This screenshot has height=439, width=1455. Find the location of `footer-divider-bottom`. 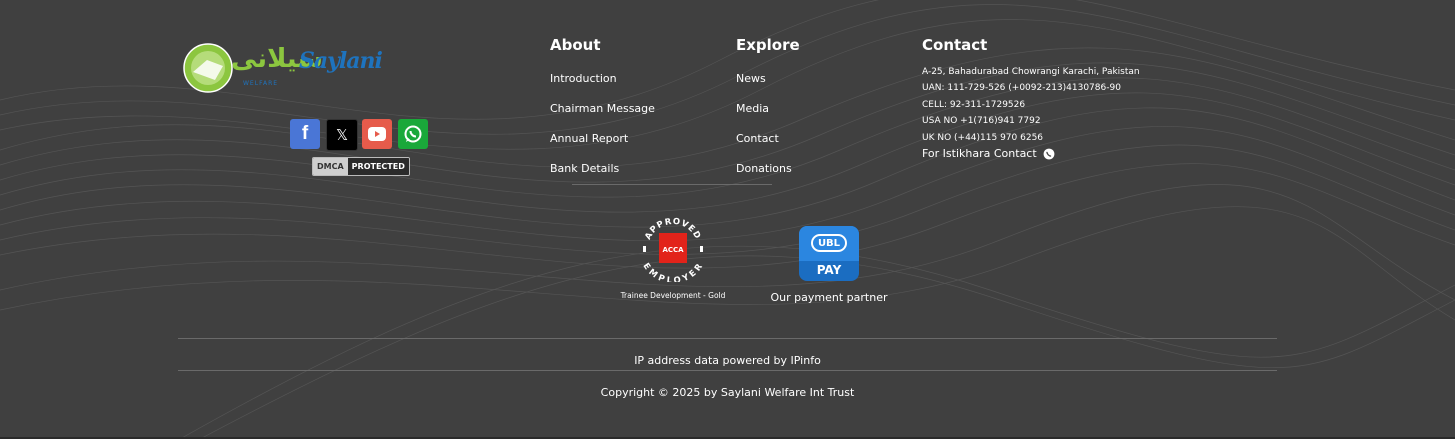

footer-divider-bottom is located at coordinates (727, 370).